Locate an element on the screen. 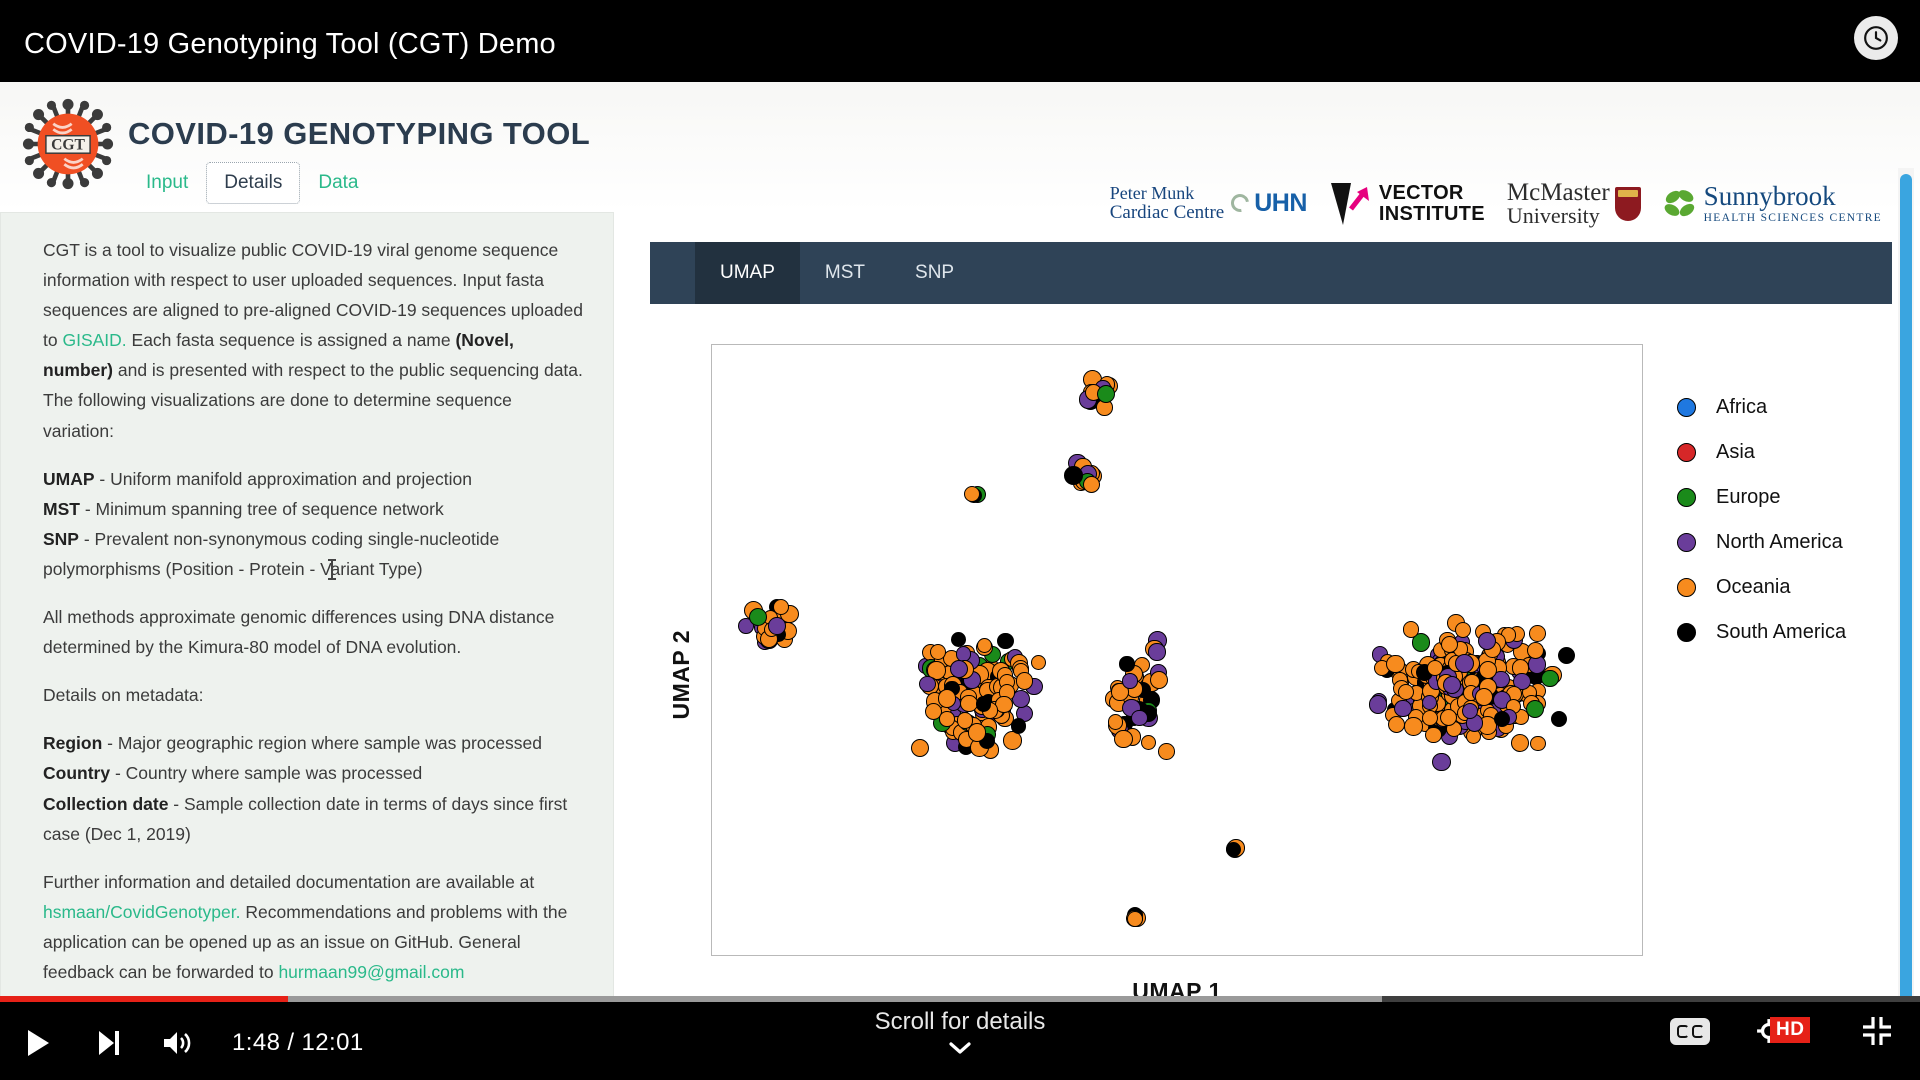  captions-button is located at coordinates (1690, 1031).